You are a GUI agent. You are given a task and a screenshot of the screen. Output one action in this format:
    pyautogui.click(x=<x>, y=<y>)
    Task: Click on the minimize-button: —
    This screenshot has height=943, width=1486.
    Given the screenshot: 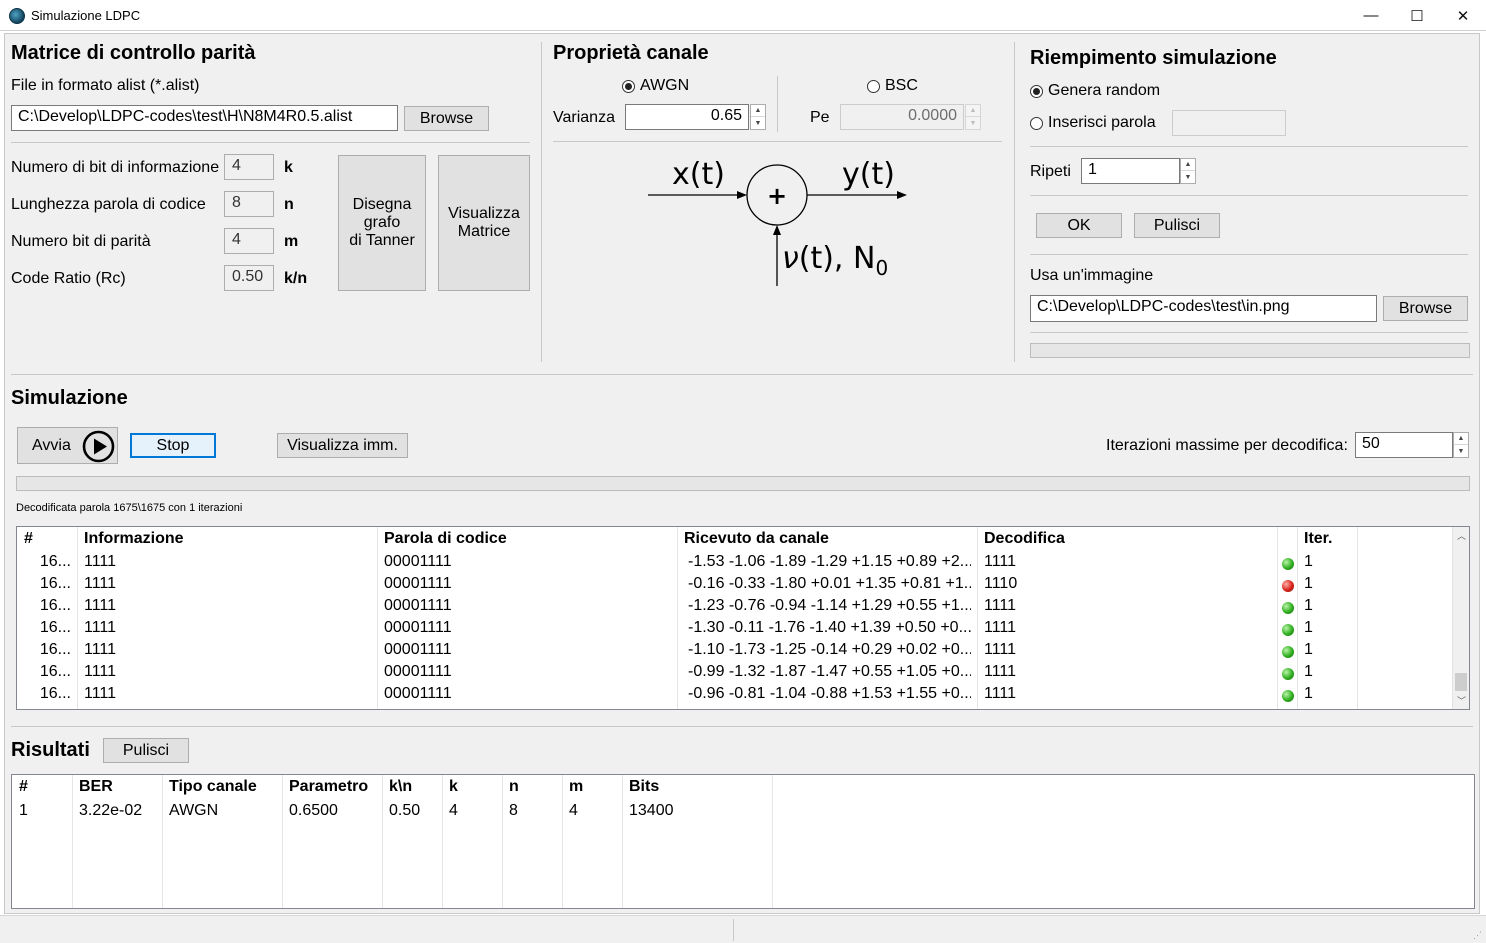 What is the action you would take?
    pyautogui.click(x=1371, y=15)
    